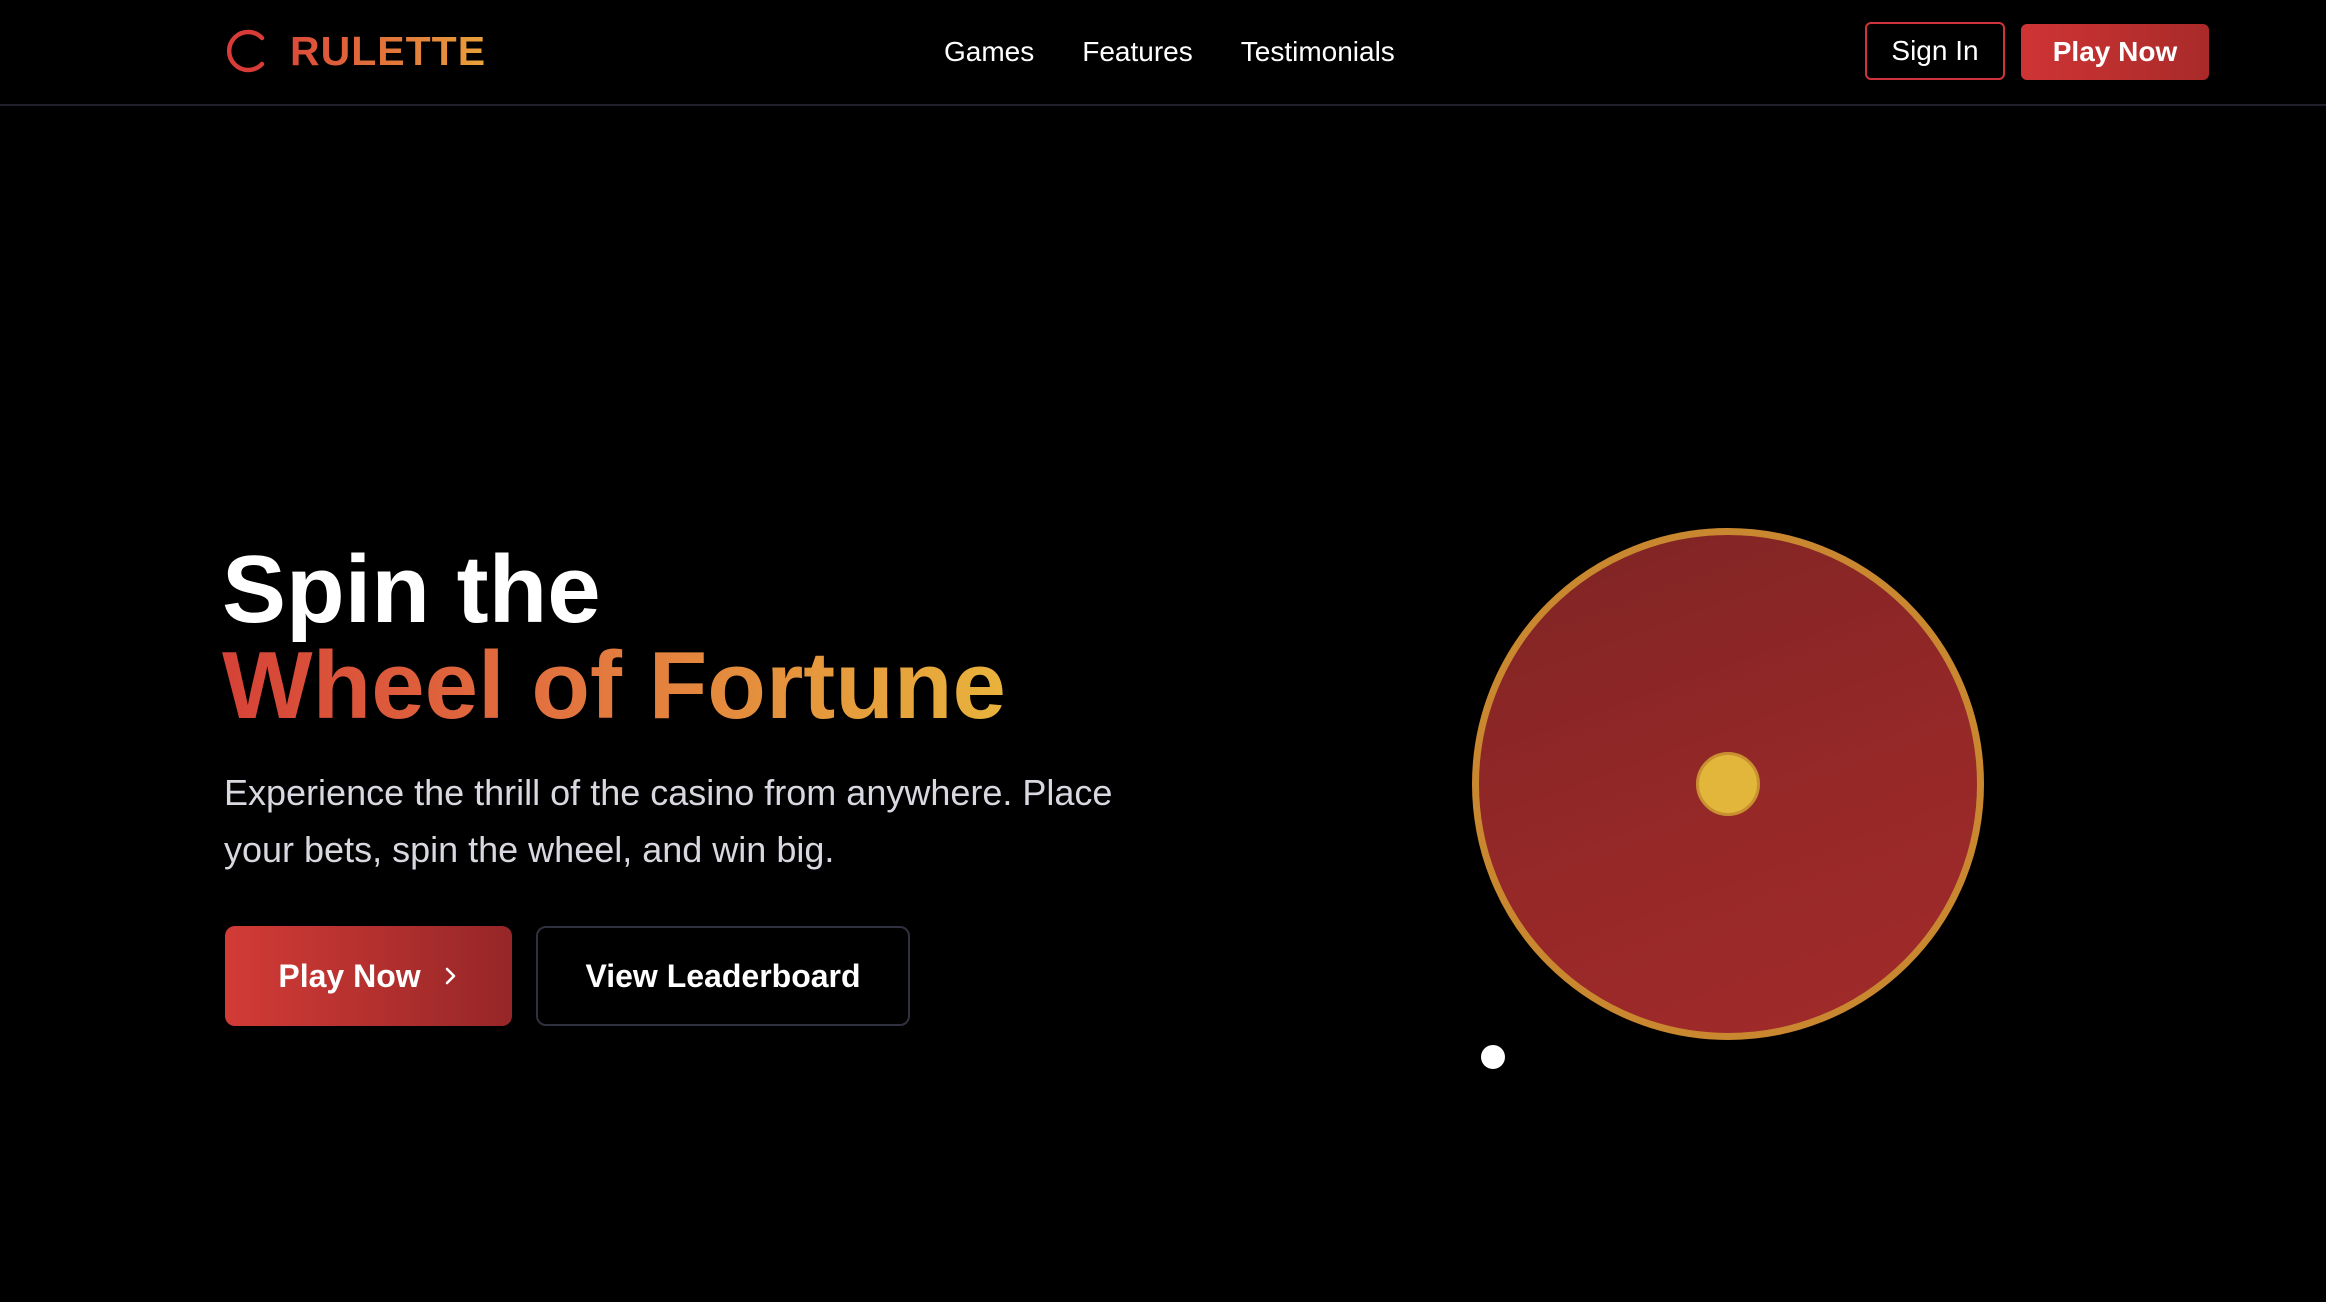 This screenshot has height=1302, width=2326. I want to click on view-leaderboard-button: View Leaderboard, so click(723, 976).